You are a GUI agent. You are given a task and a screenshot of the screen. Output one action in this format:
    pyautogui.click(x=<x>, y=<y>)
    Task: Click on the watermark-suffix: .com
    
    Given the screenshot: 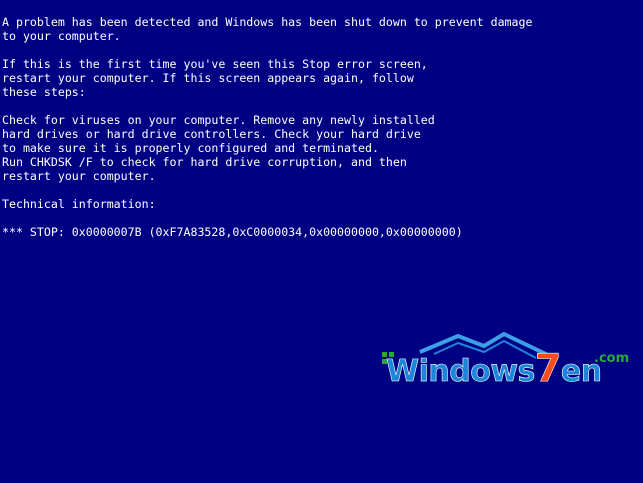 What is the action you would take?
    pyautogui.click(x=611, y=358)
    